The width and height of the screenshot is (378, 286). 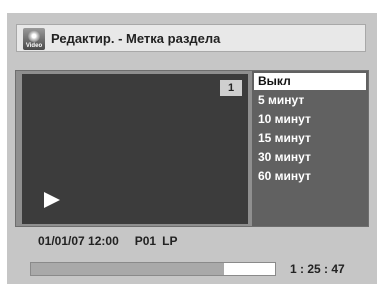 What do you see at coordinates (231, 88) in the screenshot?
I see `chapter-number: 1` at bounding box center [231, 88].